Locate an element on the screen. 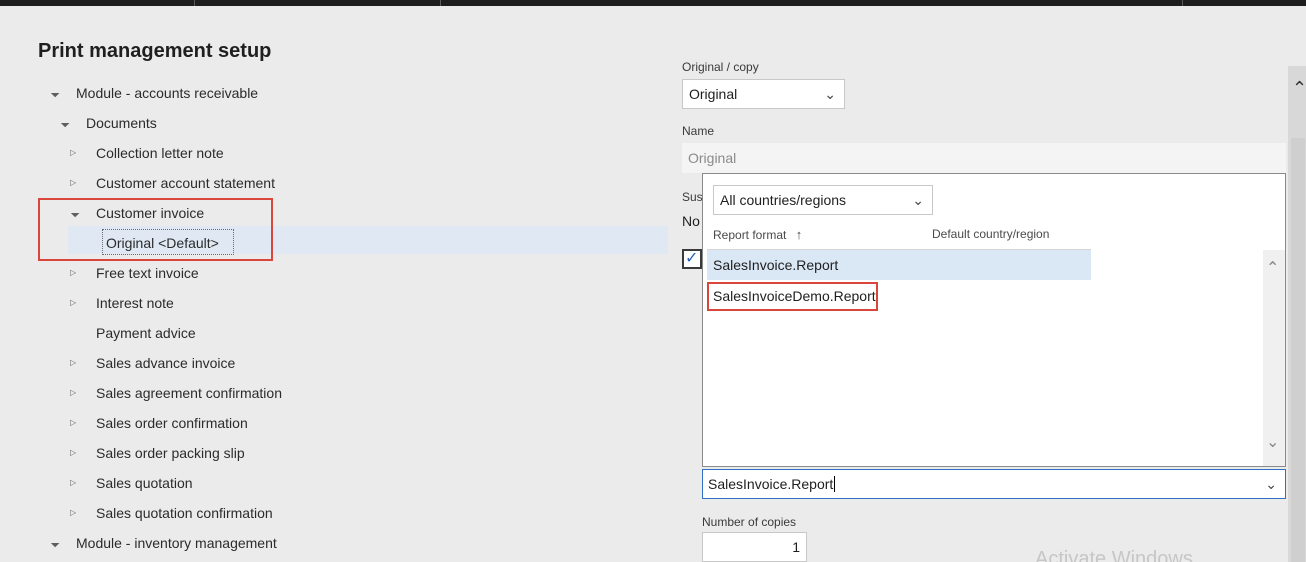 This screenshot has width=1306, height=562. tree-item-module-inventory: Module - inventory management is located at coordinates (176, 543).